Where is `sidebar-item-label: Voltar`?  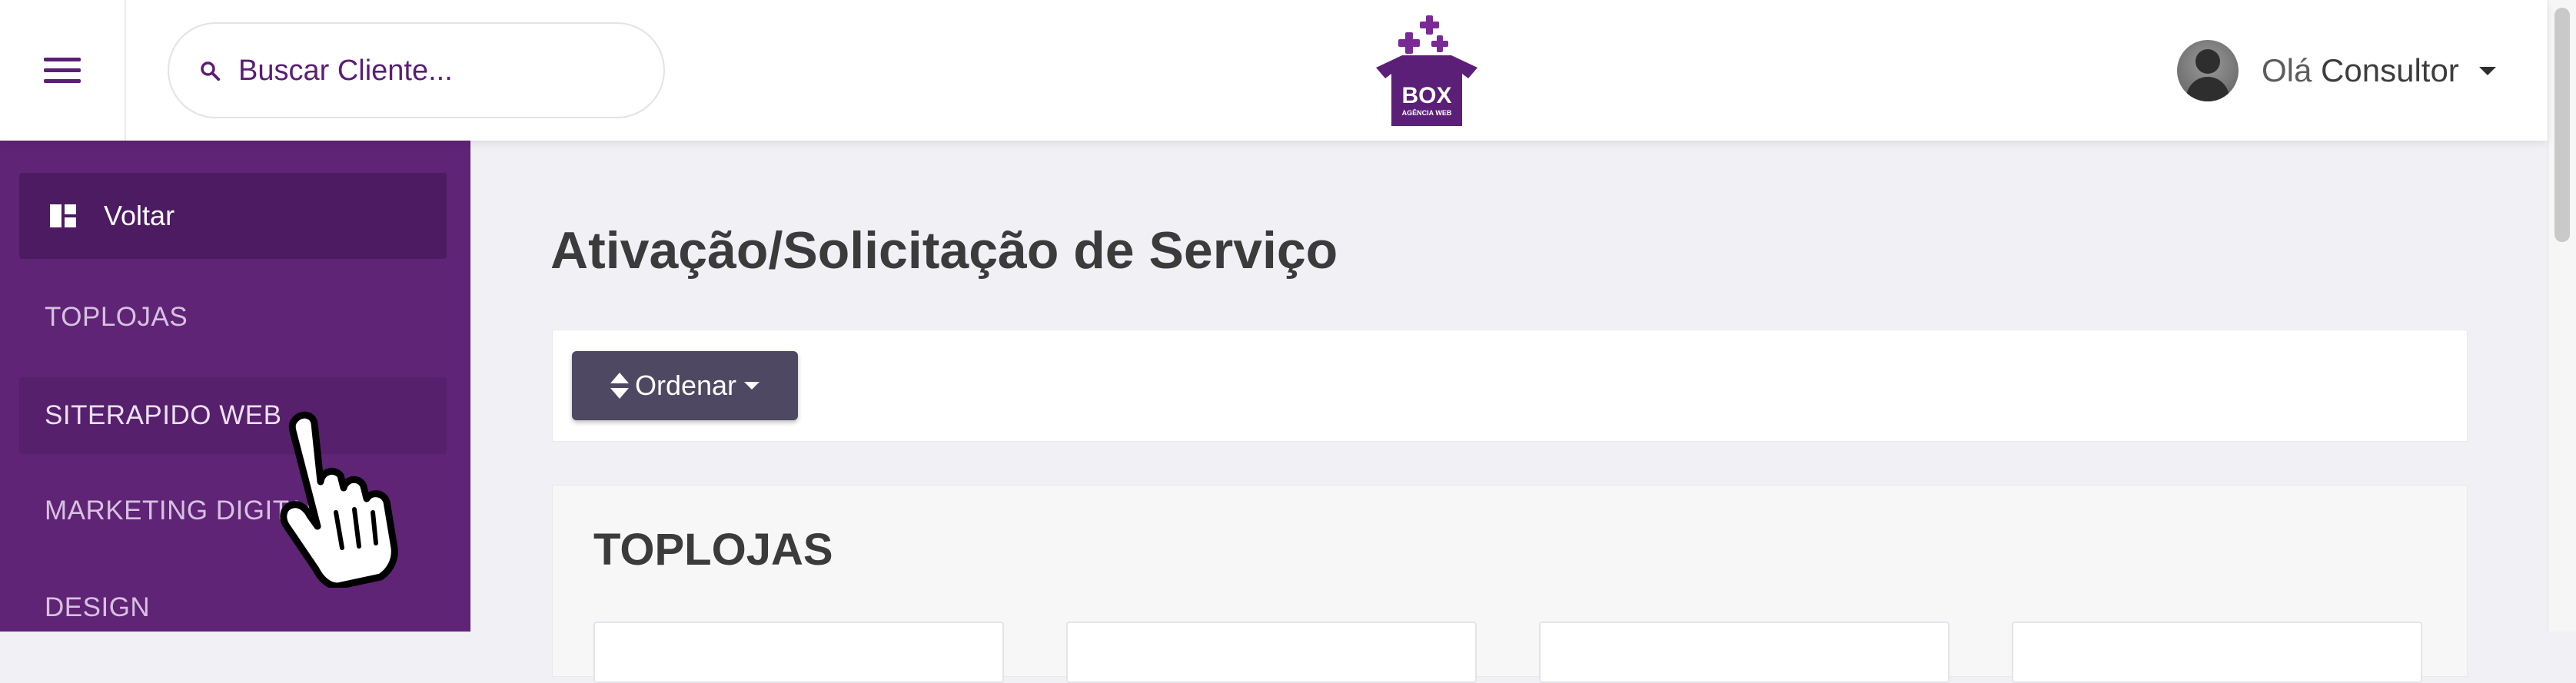 sidebar-item-label: Voltar is located at coordinates (139, 215).